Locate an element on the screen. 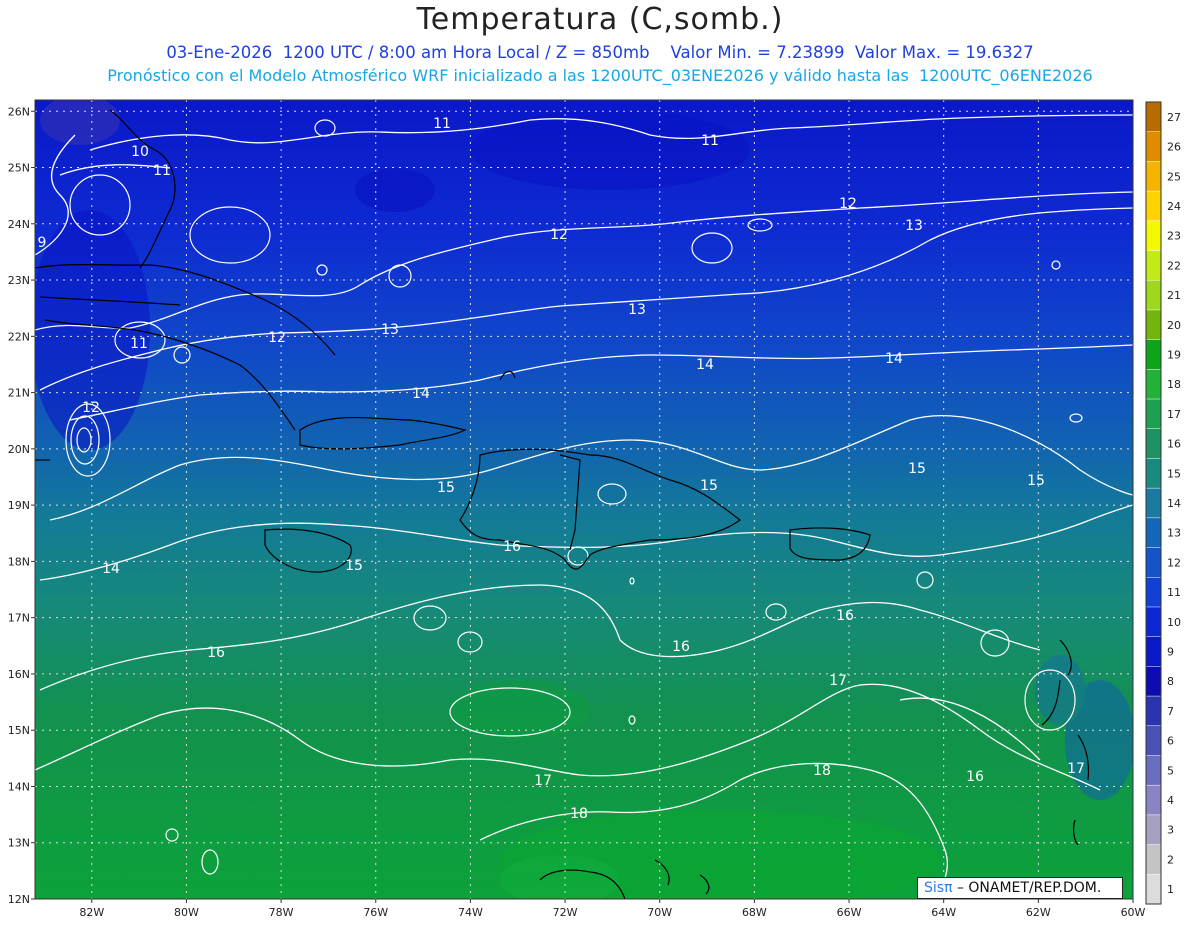  colorbar-label: 5 is located at coordinates (1170, 770).